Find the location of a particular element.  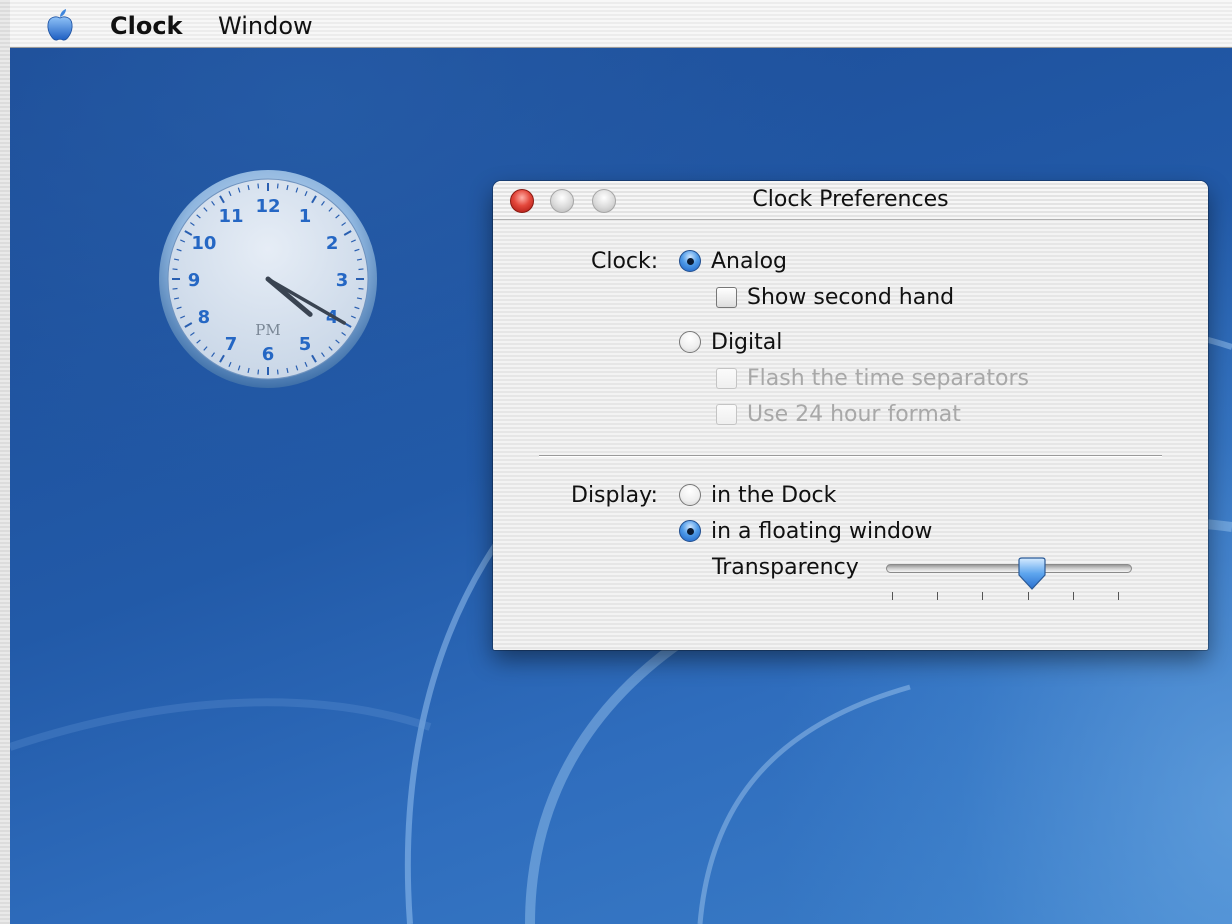

analog-radio is located at coordinates (690, 261).